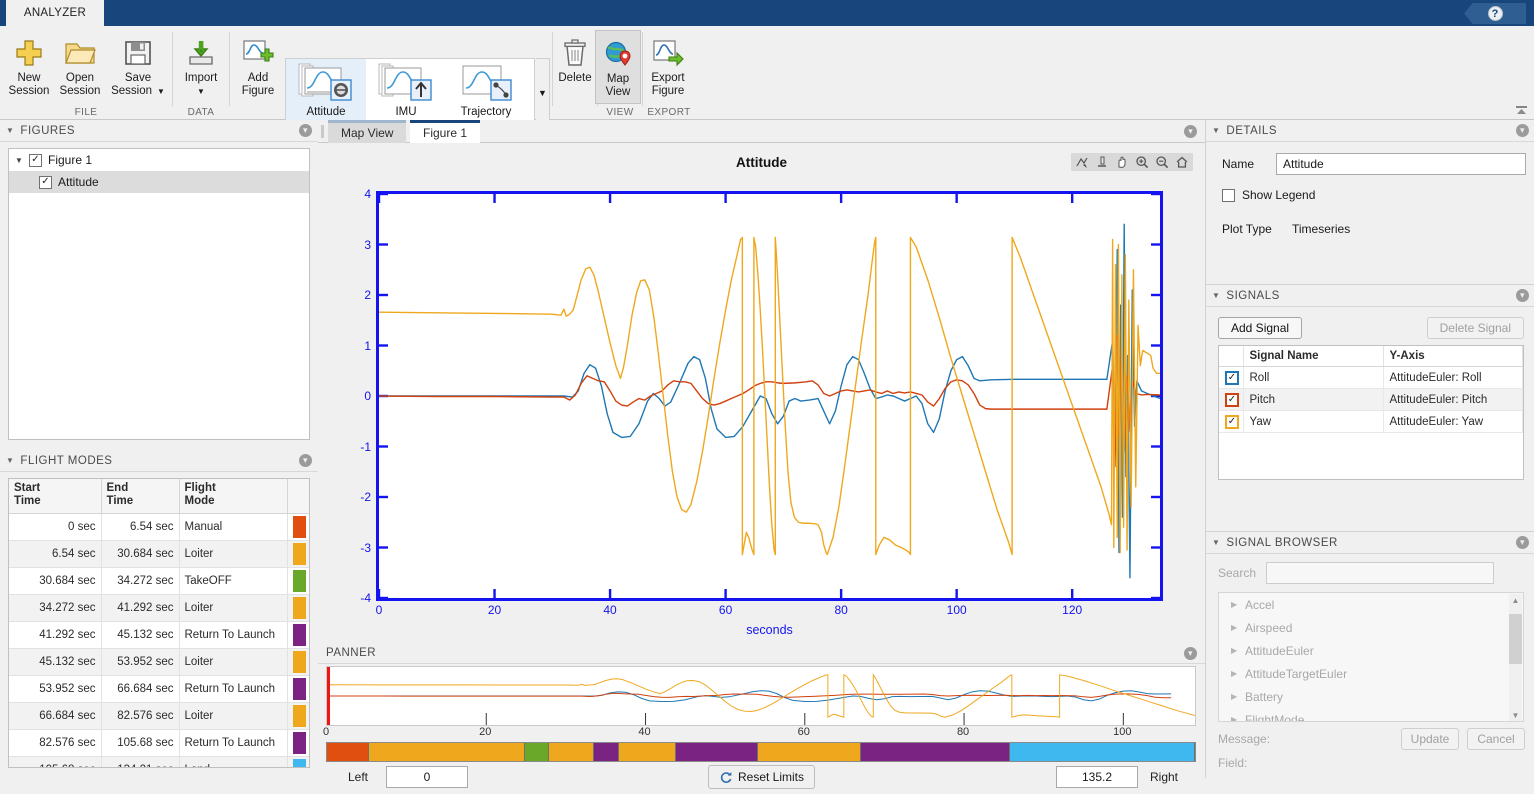  Describe the element at coordinates (668, 67) in the screenshot. I see `export-figure-button: Export Figure` at that location.